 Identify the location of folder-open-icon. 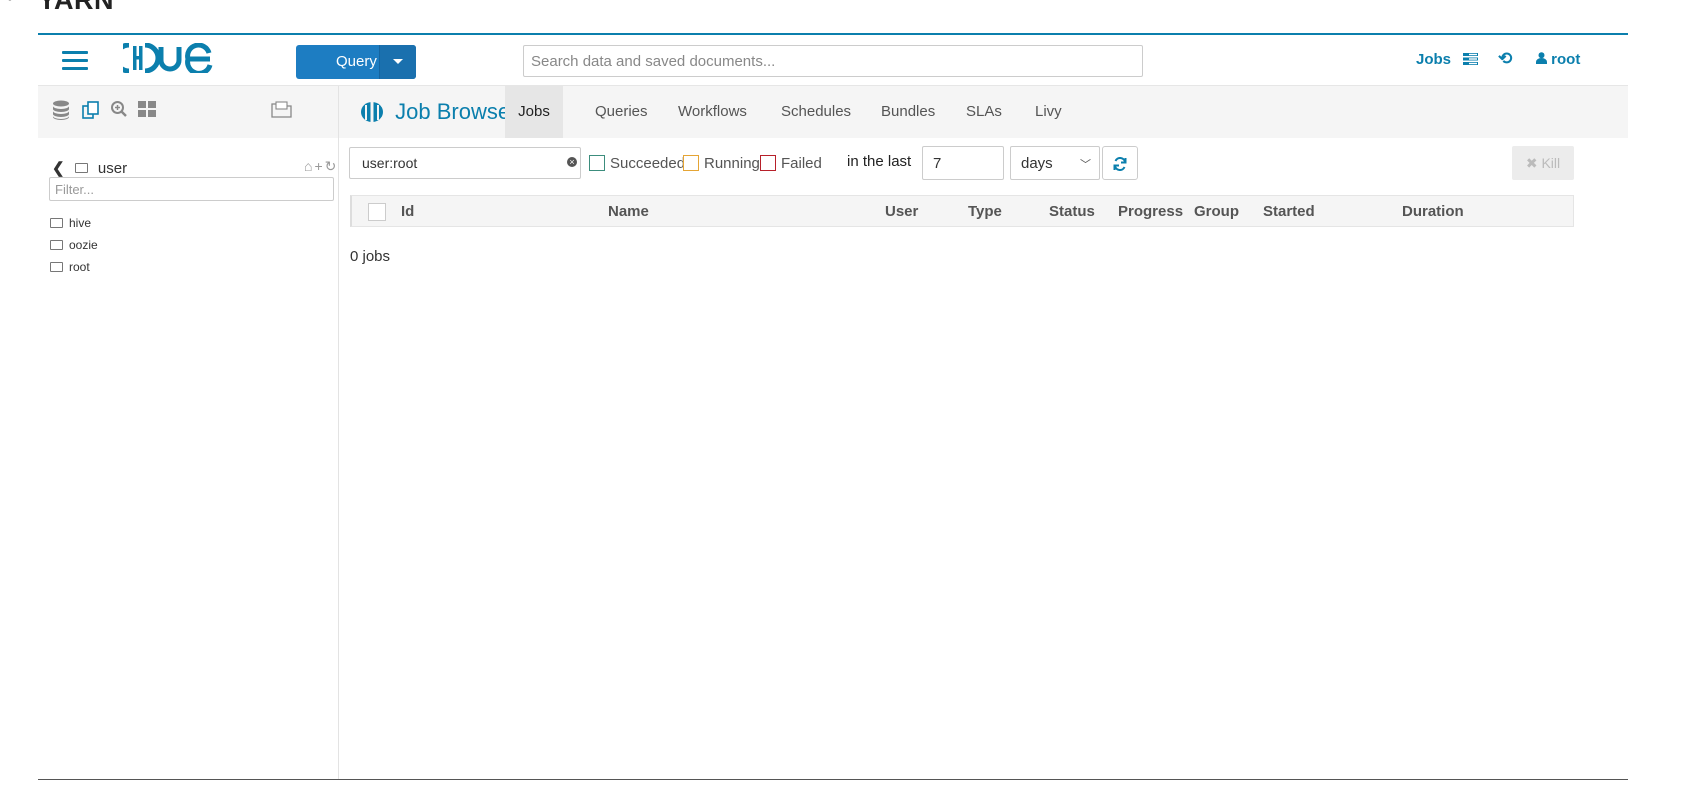
(282, 112).